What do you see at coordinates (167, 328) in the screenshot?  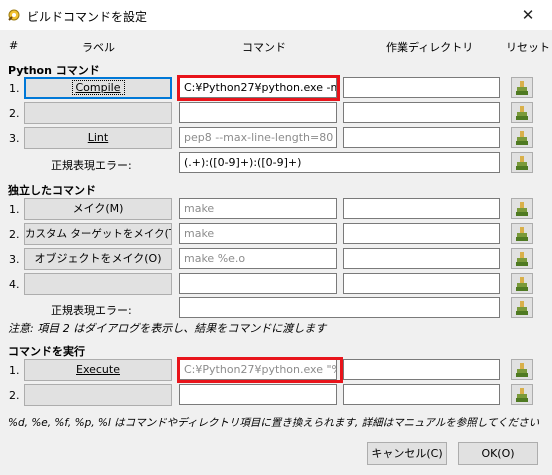 I see `note-item-two: 注意: 項目 2 はダイアログを表示し、結果をコマンドに渡します` at bounding box center [167, 328].